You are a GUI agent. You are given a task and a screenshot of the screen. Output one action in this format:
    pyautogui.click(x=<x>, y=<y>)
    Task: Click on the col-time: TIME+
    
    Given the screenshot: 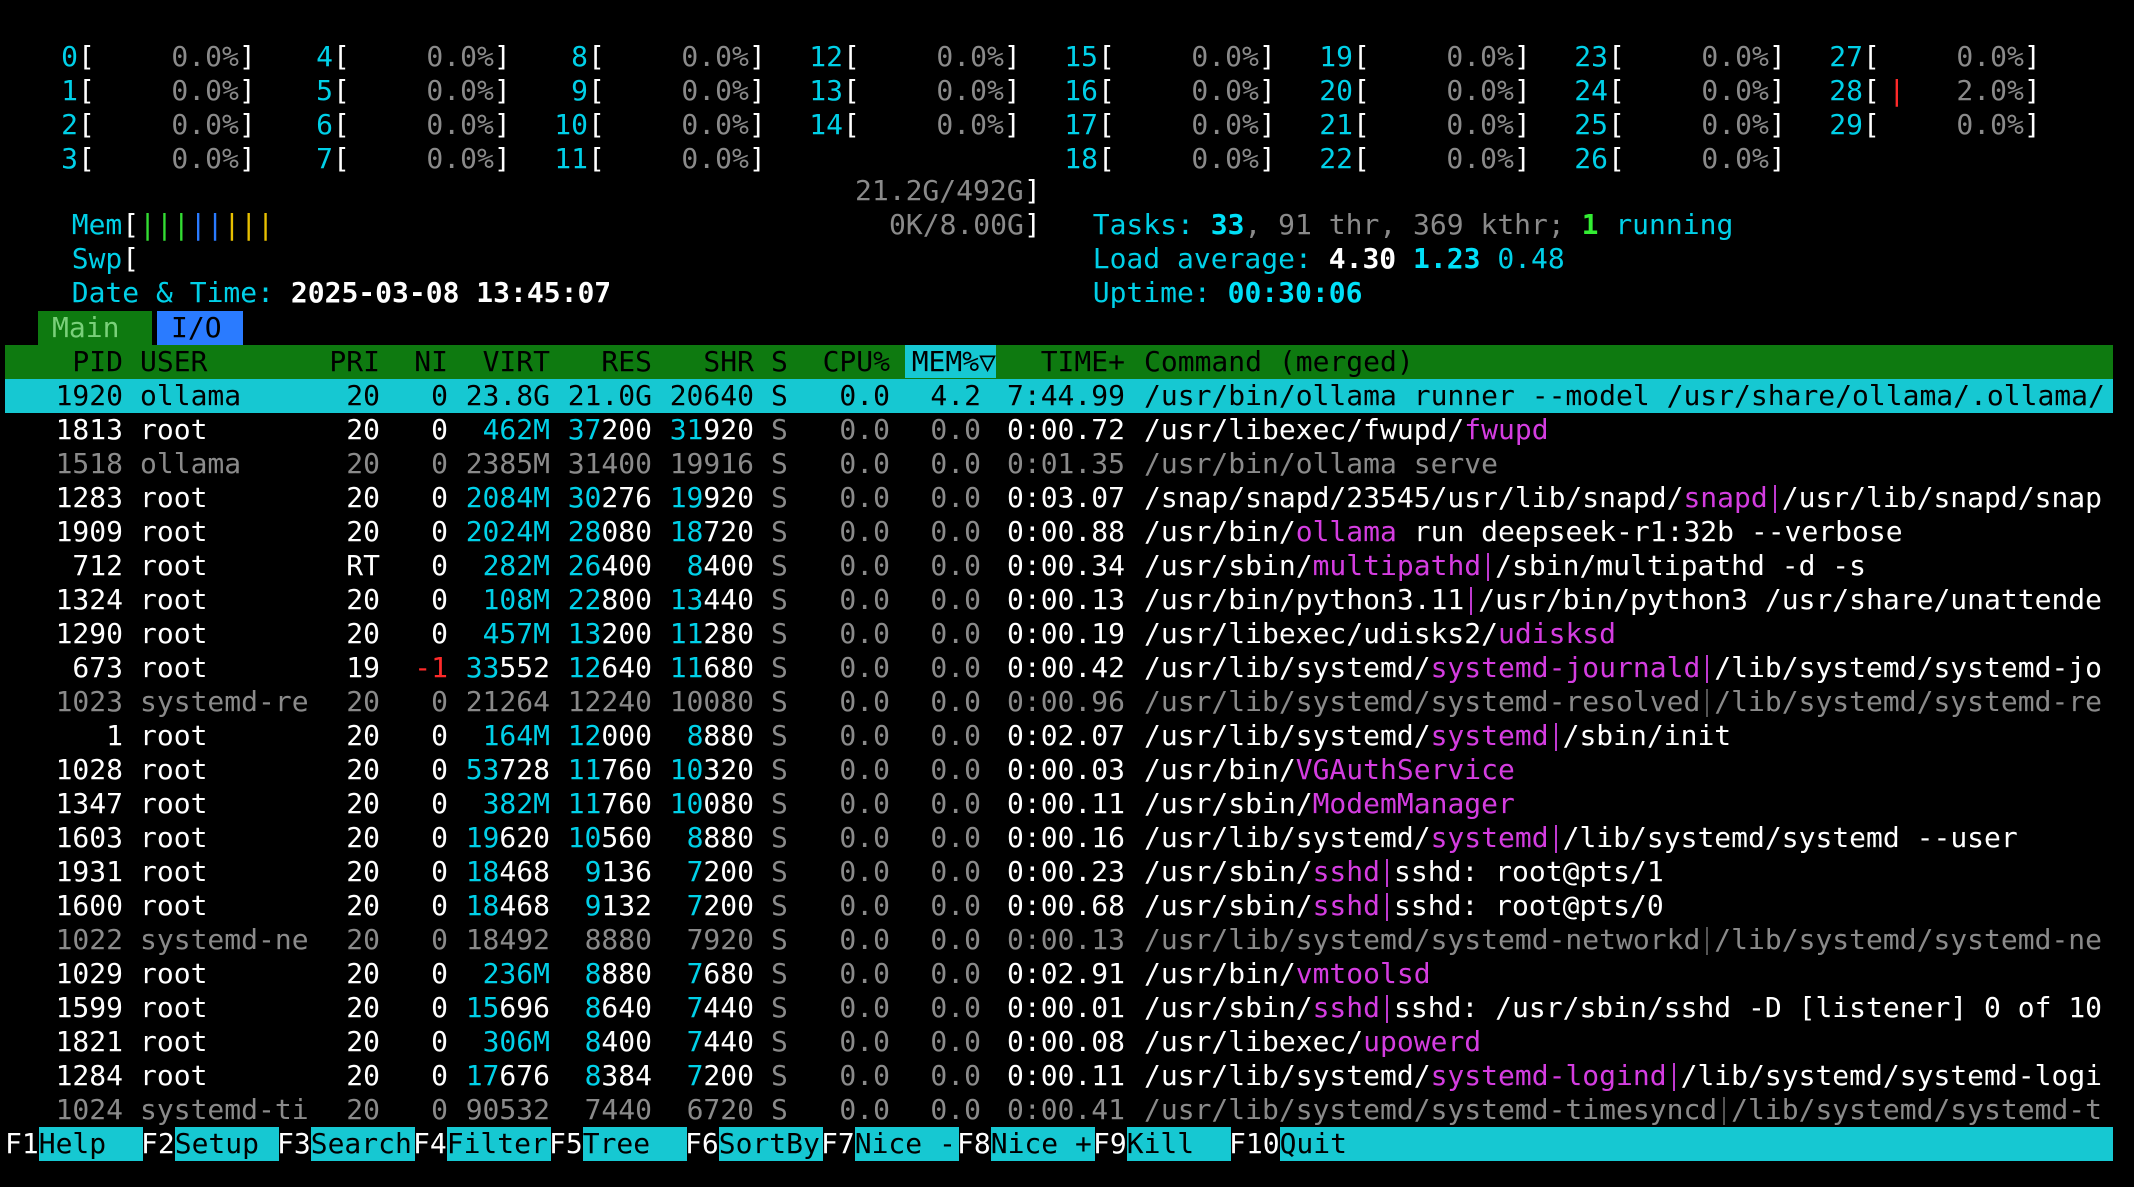 What is the action you would take?
    pyautogui.click(x=1065, y=361)
    